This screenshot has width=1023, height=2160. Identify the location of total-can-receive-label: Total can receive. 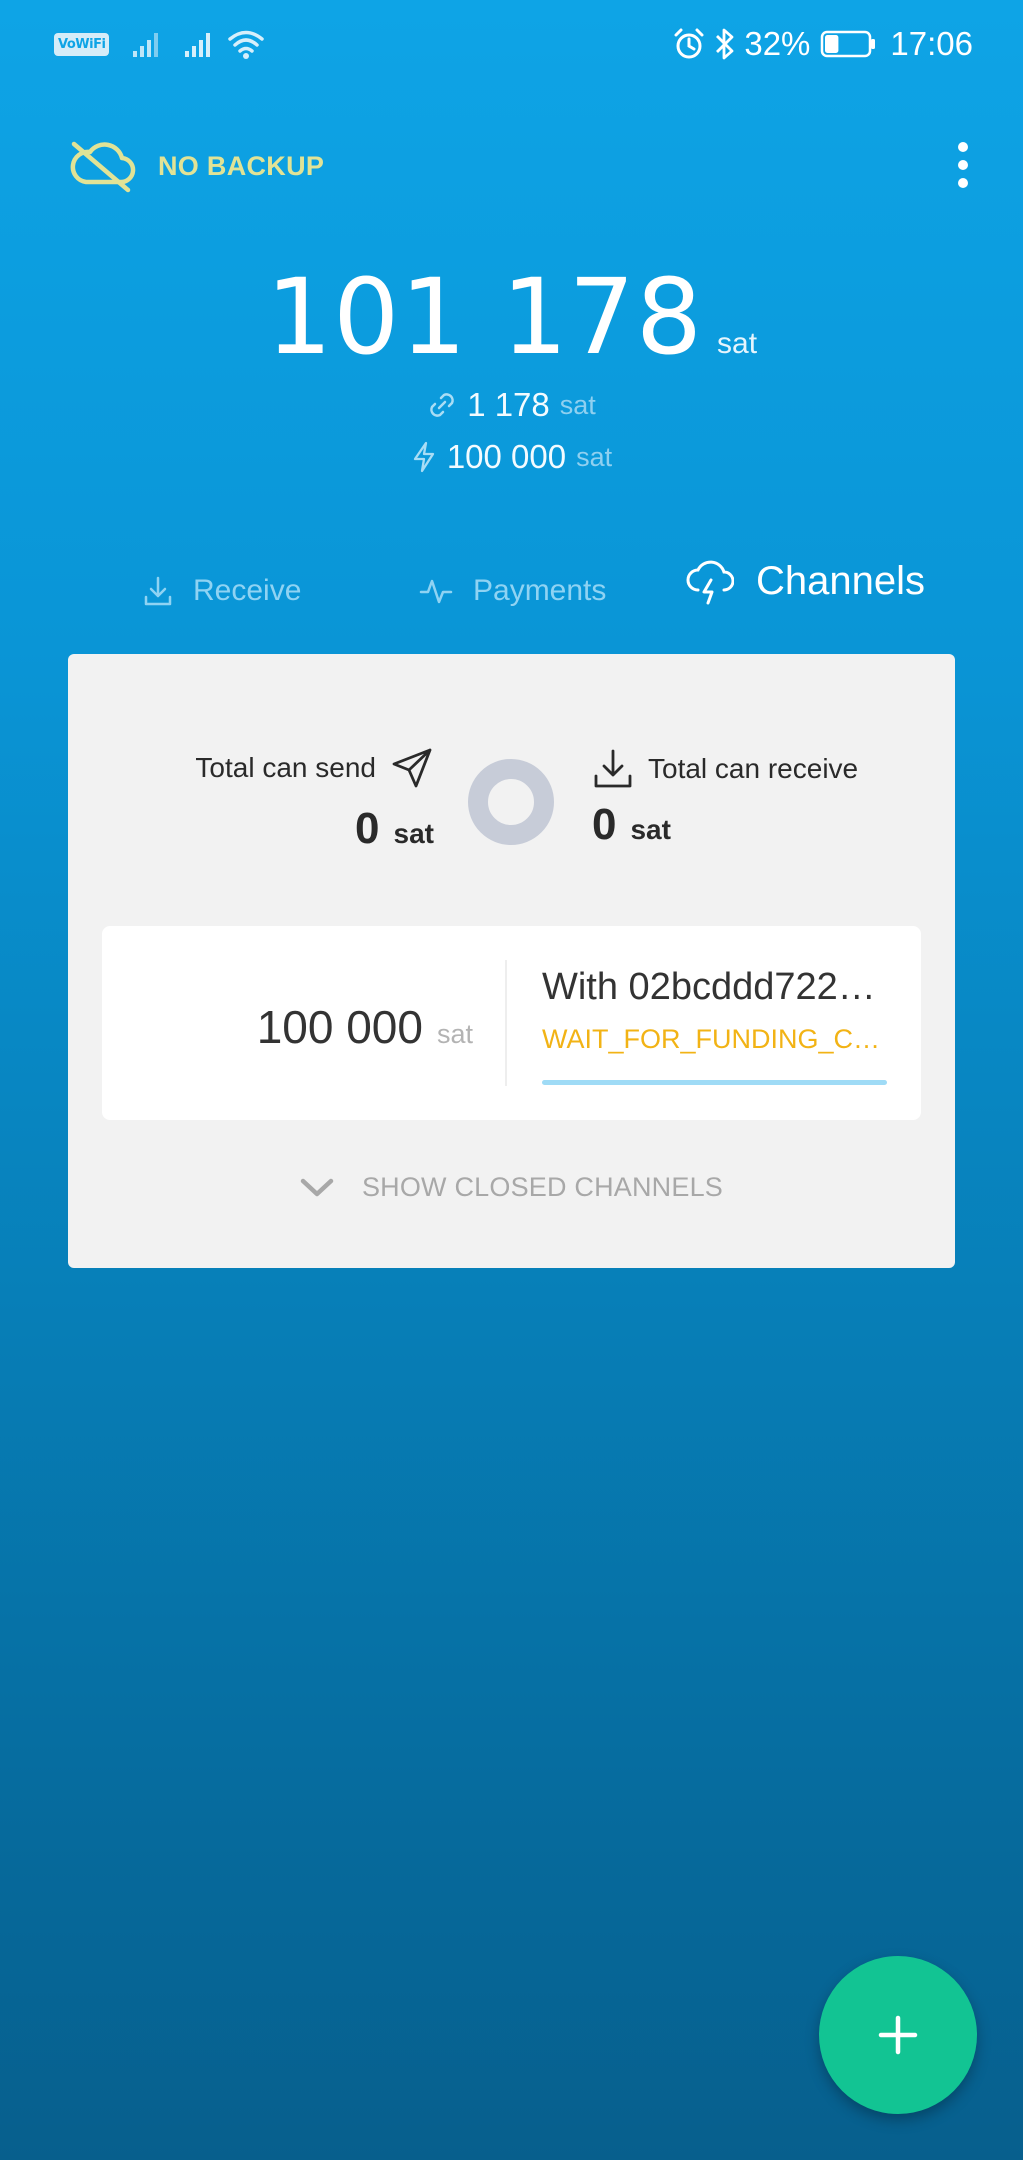
(753, 768).